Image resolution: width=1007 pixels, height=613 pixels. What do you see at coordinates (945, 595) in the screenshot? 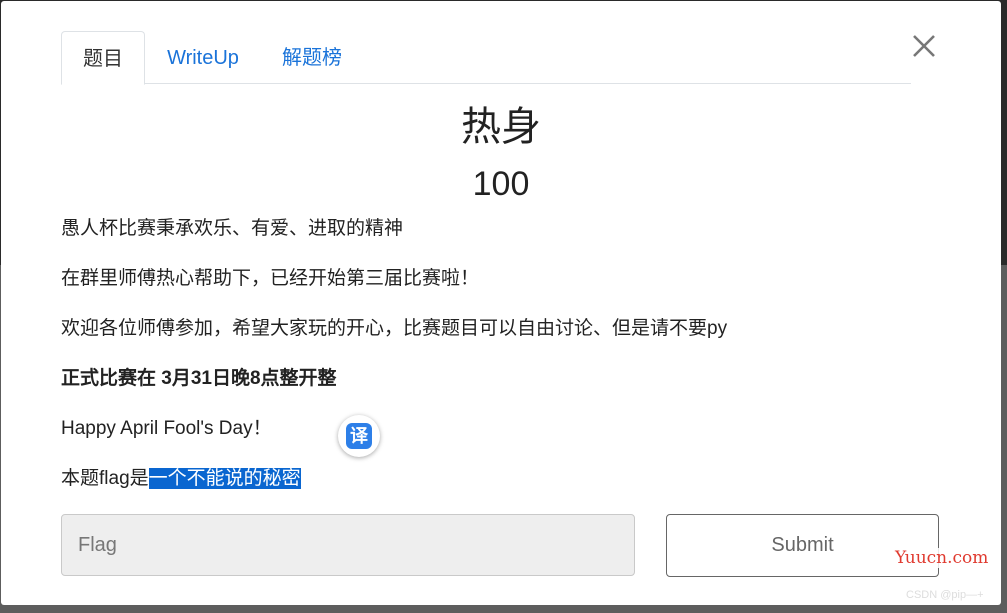
I see `credit-text: CSDN @pip—+` at bounding box center [945, 595].